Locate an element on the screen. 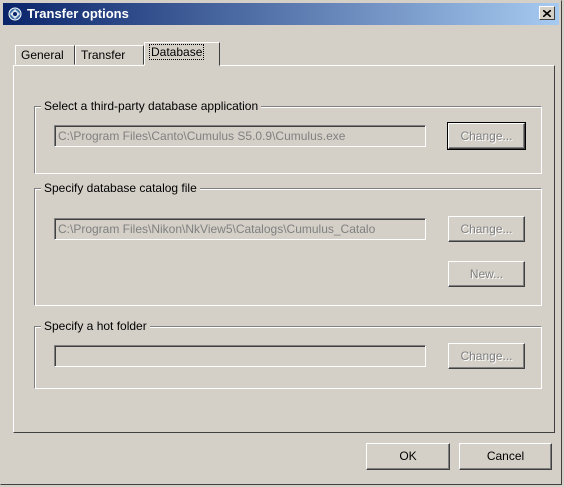 The height and width of the screenshot is (487, 564). tab-database: Database is located at coordinates (182, 54).